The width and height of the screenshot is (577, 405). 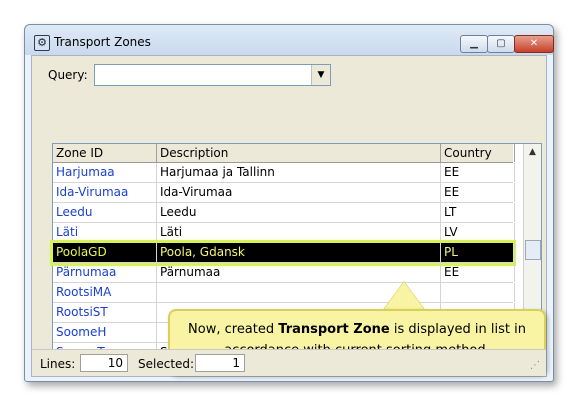 I want to click on table-row: Harjumaa Harjumaa ja Tallinn EE, so click(x=284, y=173).